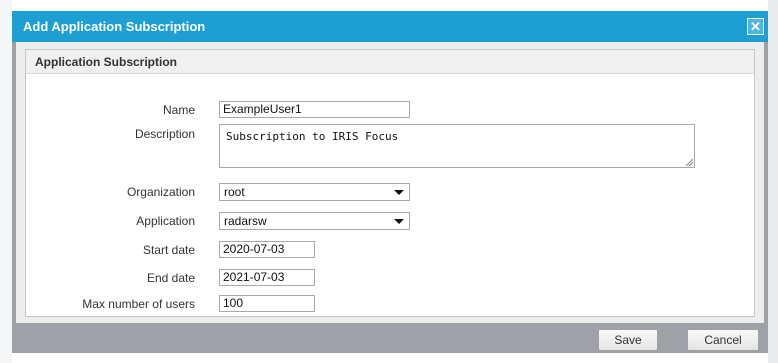 This screenshot has height=363, width=778. What do you see at coordinates (262, 109) in the screenshot?
I see `name-value: ExampleUser1` at bounding box center [262, 109].